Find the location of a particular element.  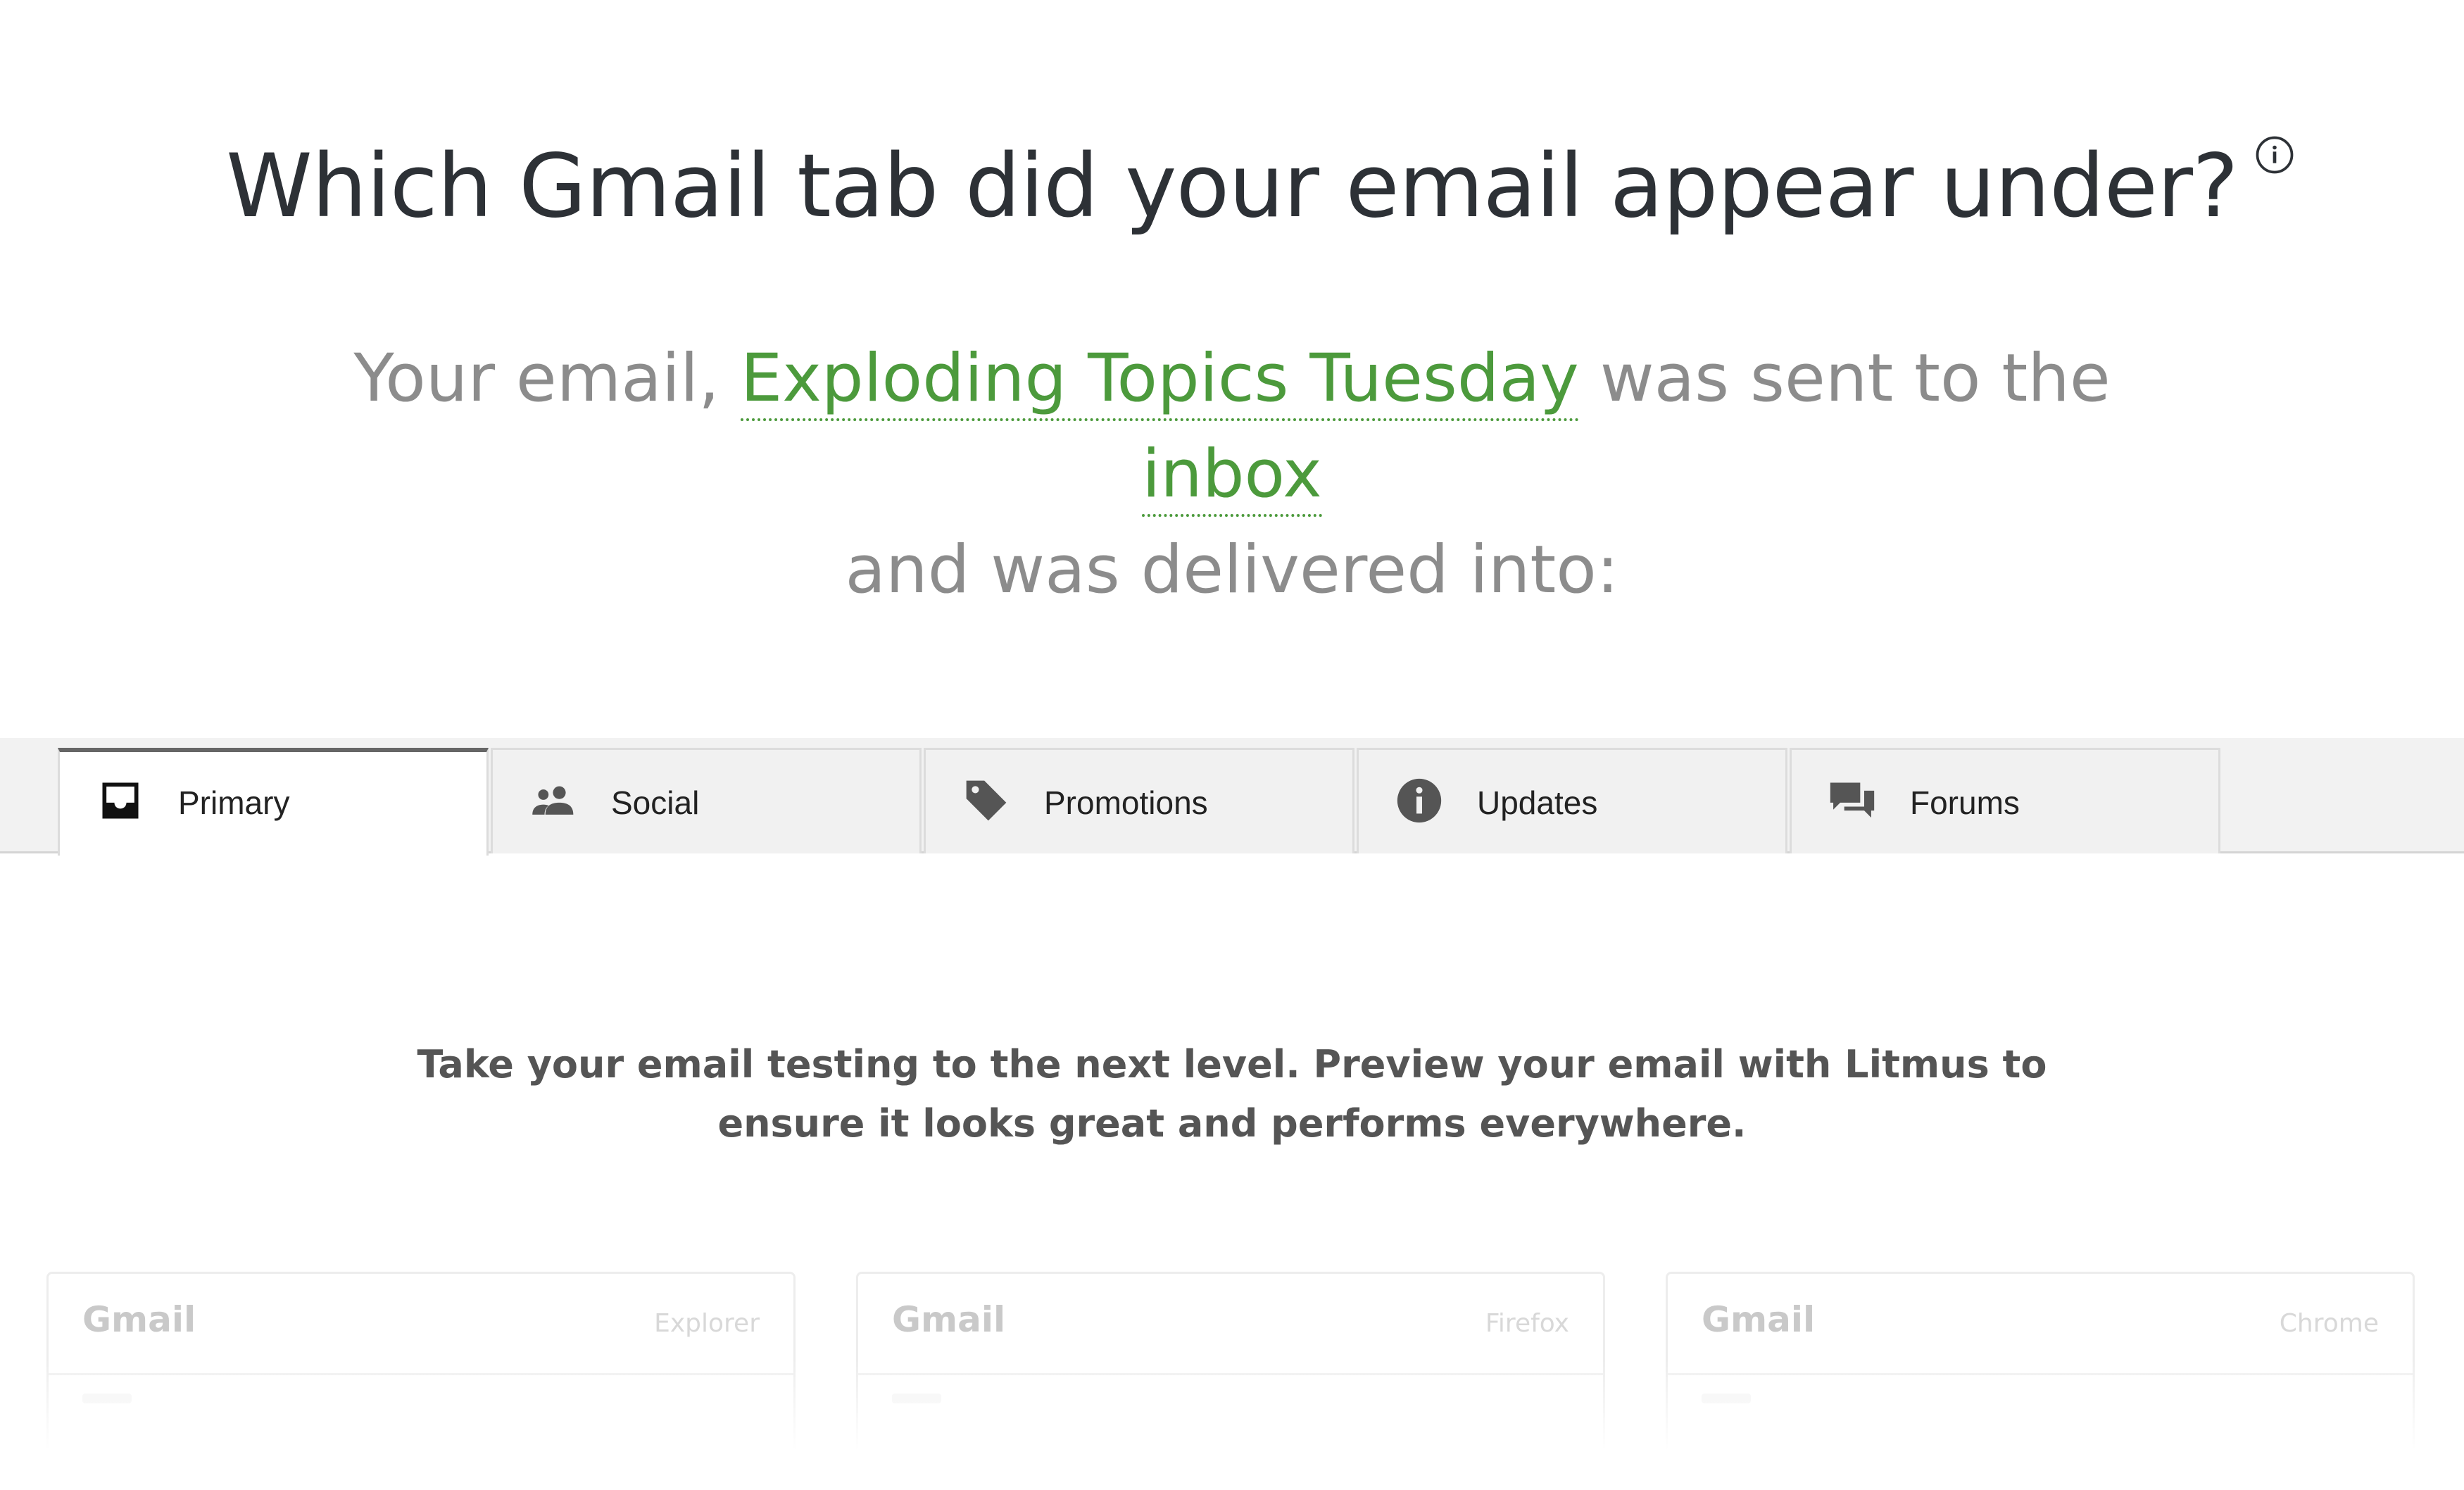

inbox-icon is located at coordinates (120, 800).